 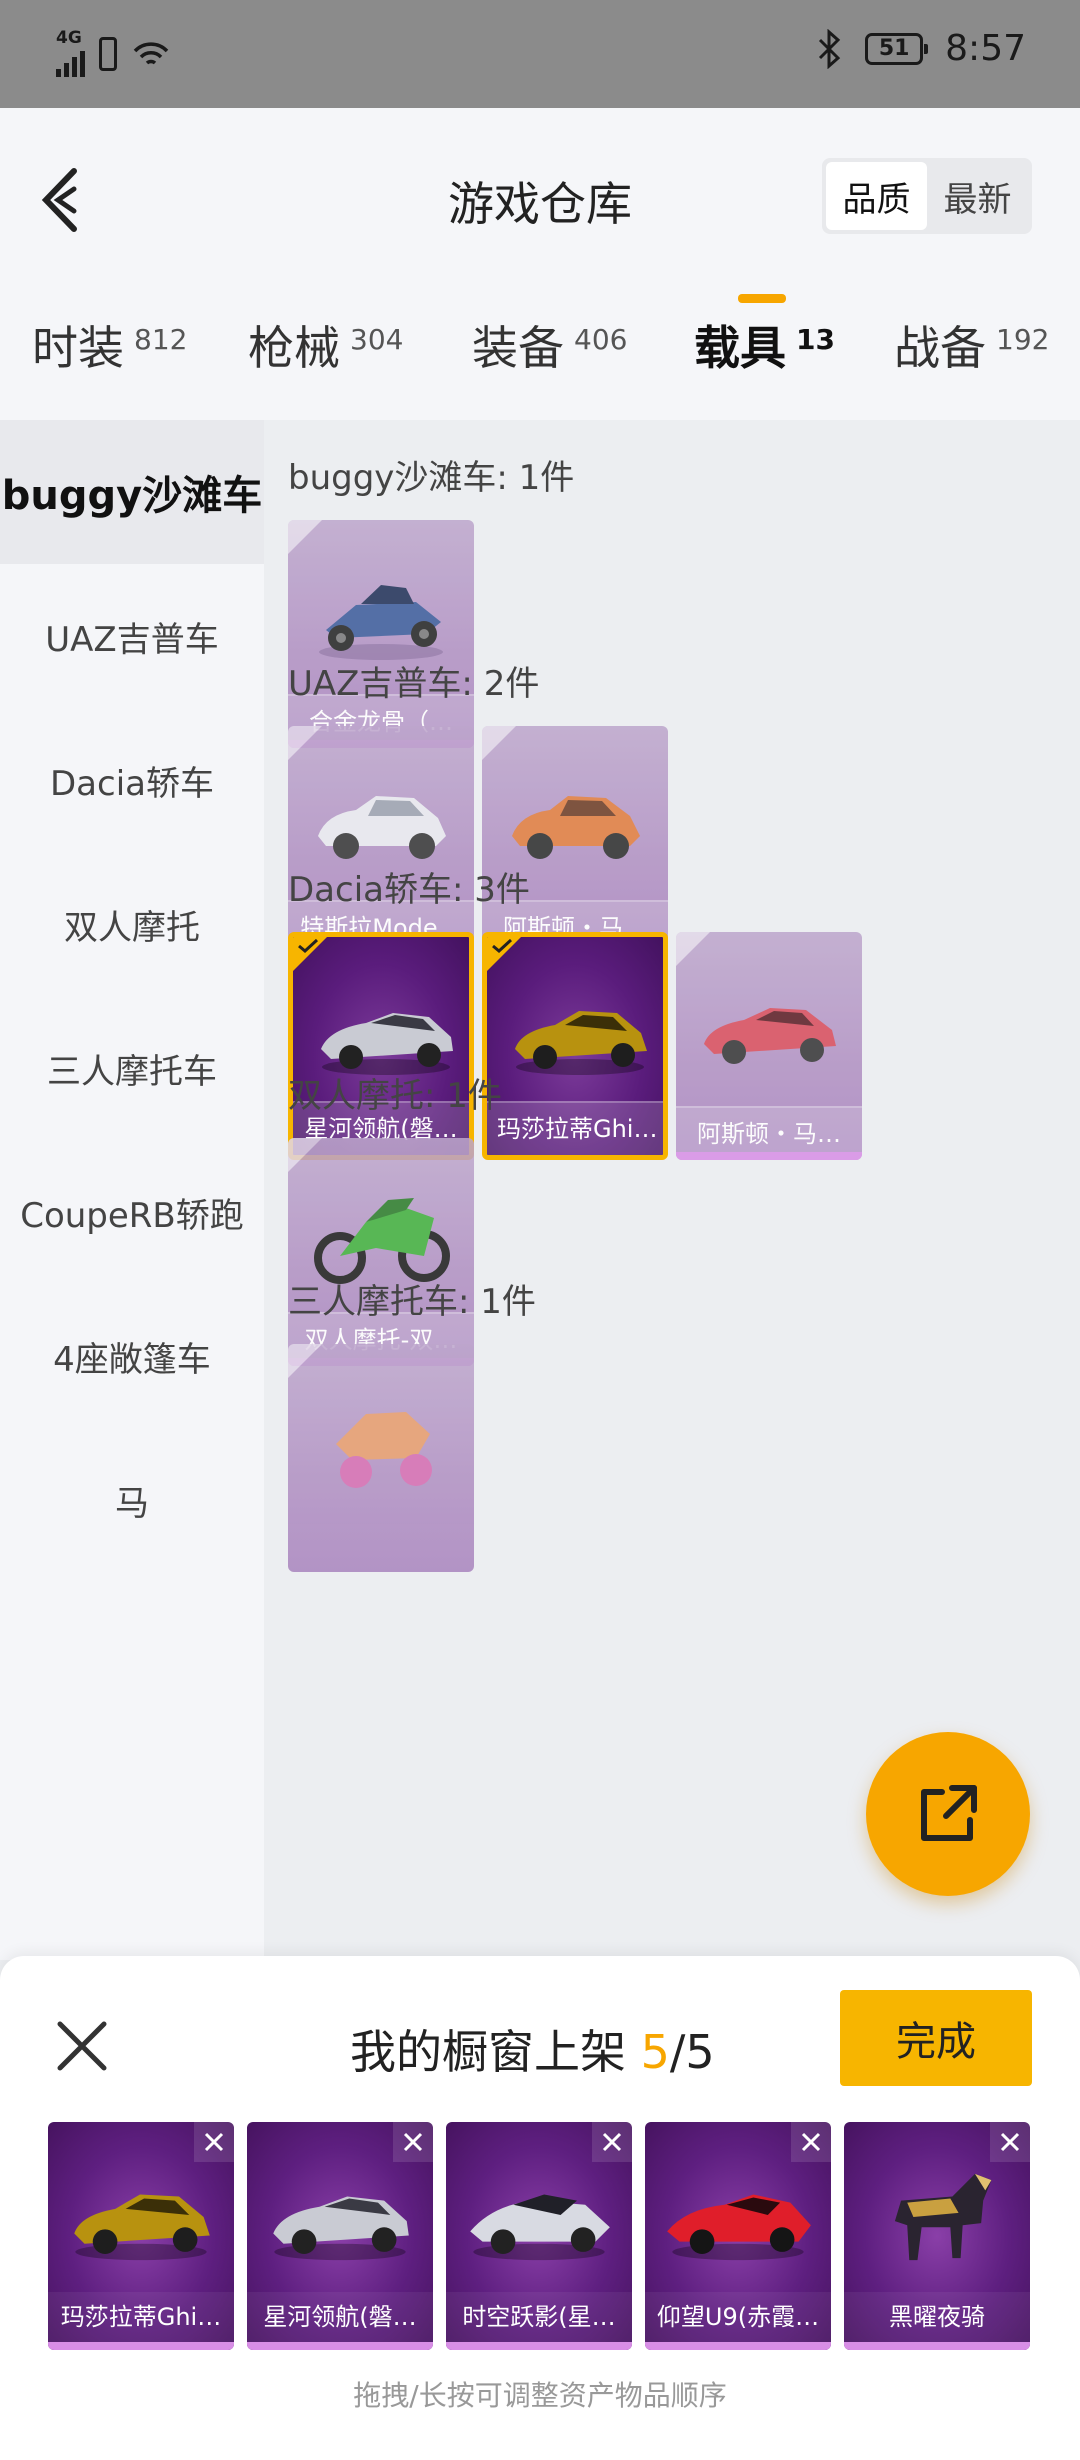 What do you see at coordinates (341, 2228) in the screenshot?
I see `silver-sports-car-icon` at bounding box center [341, 2228].